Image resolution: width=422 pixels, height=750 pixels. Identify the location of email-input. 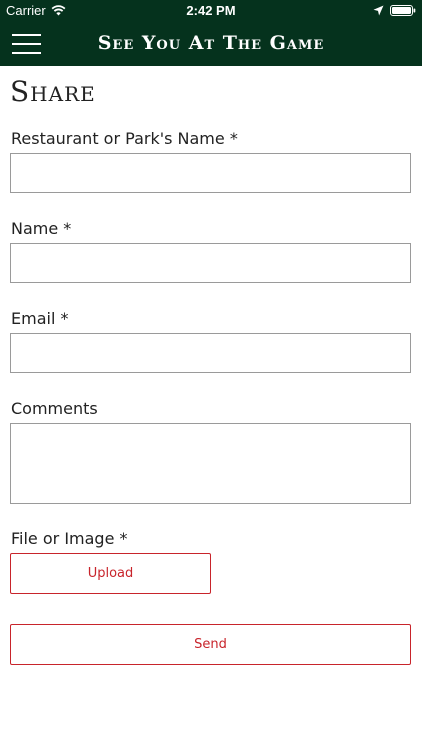
(210, 353).